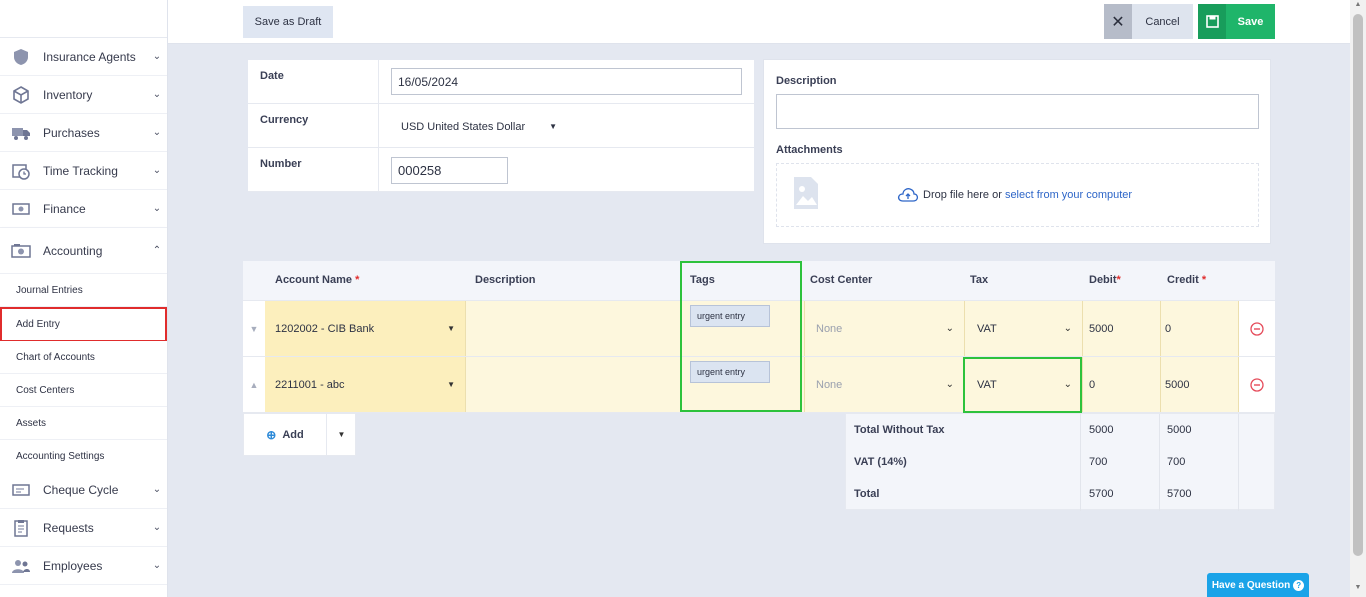 The image size is (1366, 597). What do you see at coordinates (271, 434) in the screenshot?
I see `plus-circle-icon: ⊕` at bounding box center [271, 434].